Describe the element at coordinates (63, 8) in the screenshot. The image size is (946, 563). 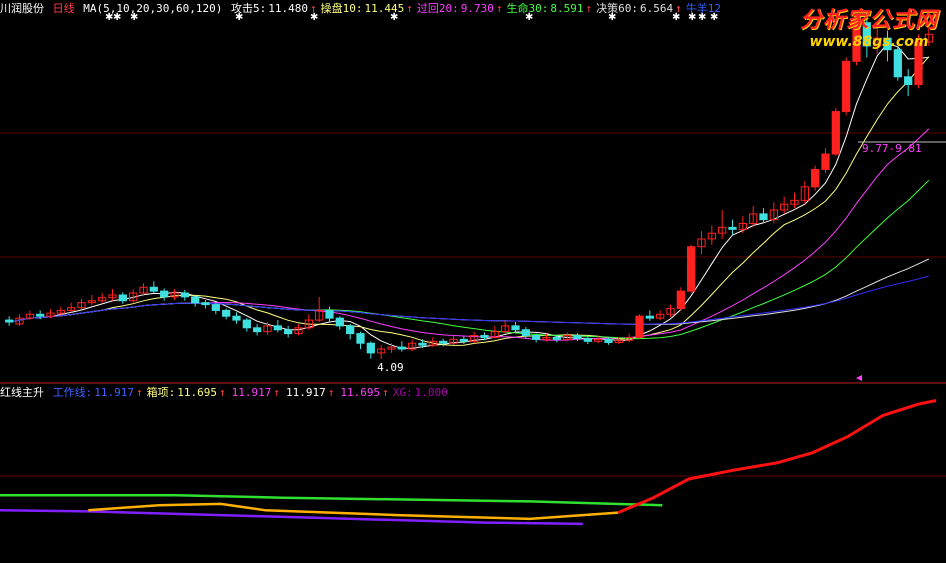
I see `period-label: 日线` at that location.